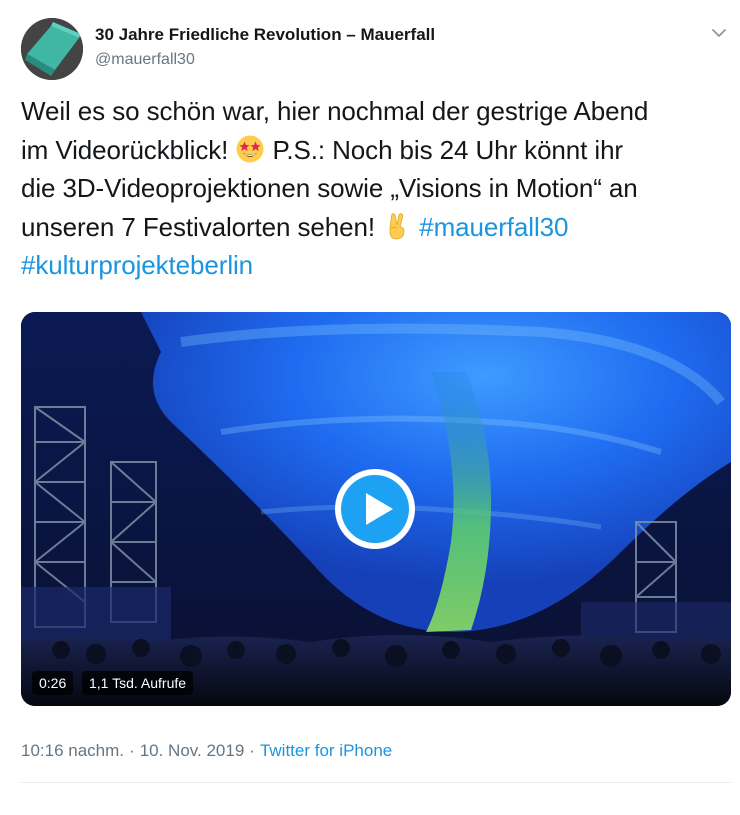  Describe the element at coordinates (376, 782) in the screenshot. I see `divider` at that location.